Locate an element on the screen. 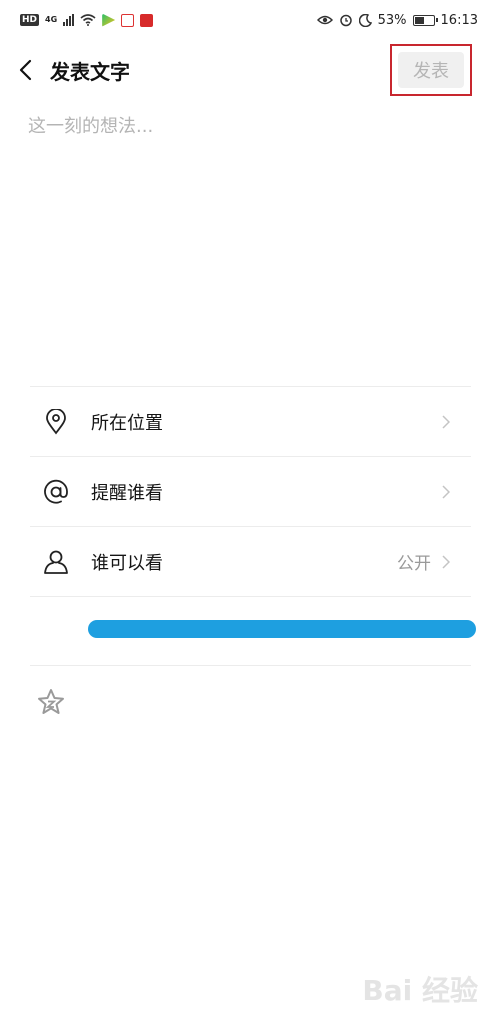 This screenshot has height=1029, width=500. publish-highlight-box: 发表 is located at coordinates (431, 70).